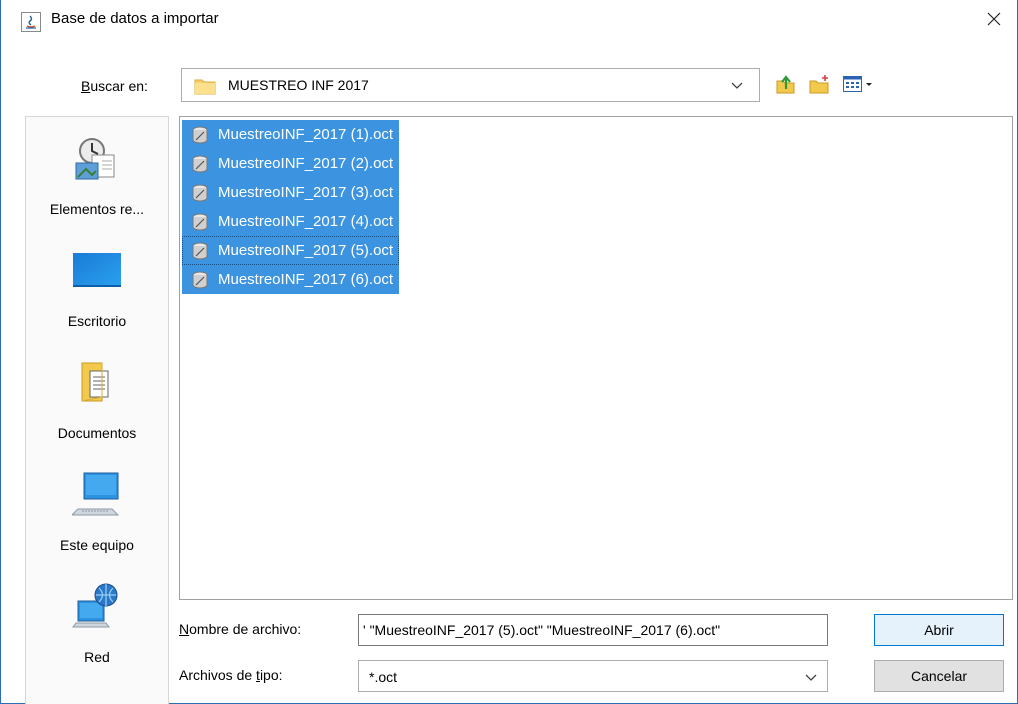  What do you see at coordinates (231, 675) in the screenshot?
I see `file-type-label: Archivos de tipo:` at bounding box center [231, 675].